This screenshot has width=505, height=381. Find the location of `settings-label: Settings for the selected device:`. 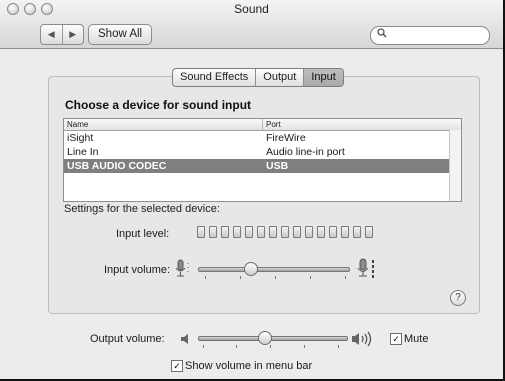

settings-label: Settings for the selected device: is located at coordinates (142, 209).